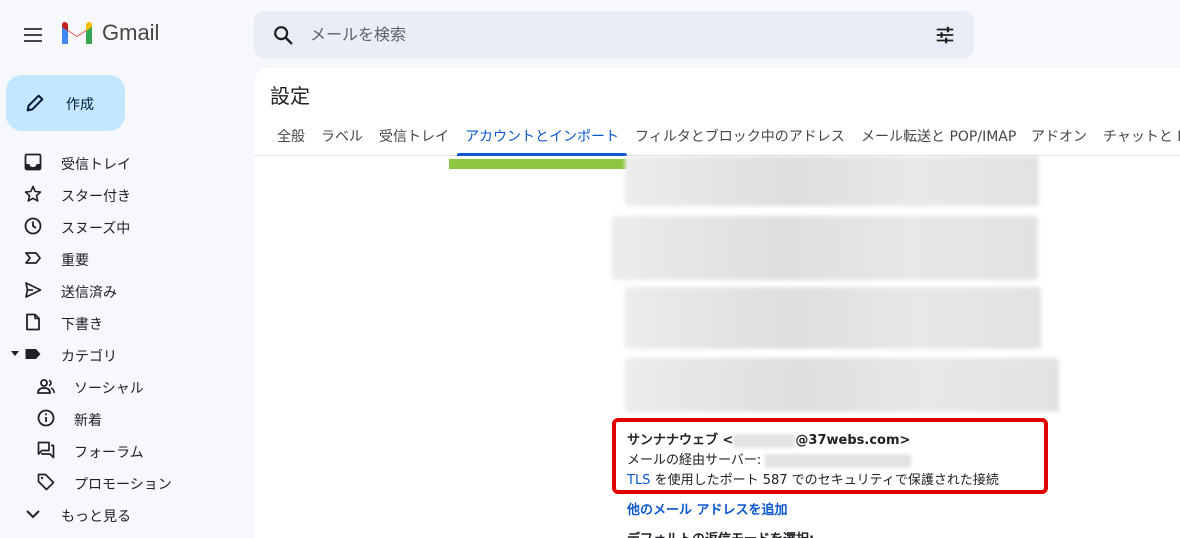 The width and height of the screenshot is (1180, 538). Describe the element at coordinates (131, 32) in the screenshot. I see `app-name: Gmail` at that location.